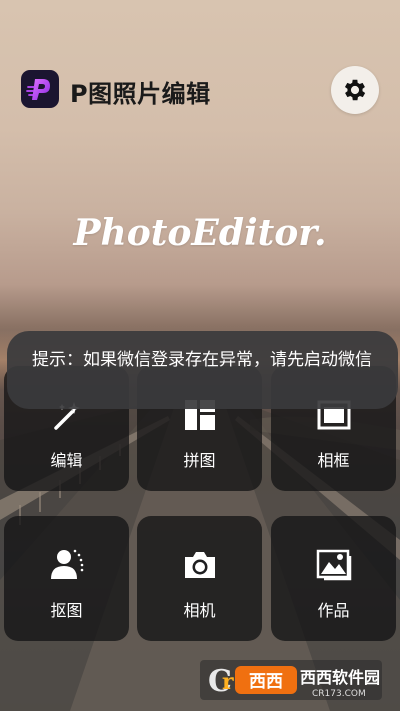  I want to click on tool-label: 相框, so click(333, 460).